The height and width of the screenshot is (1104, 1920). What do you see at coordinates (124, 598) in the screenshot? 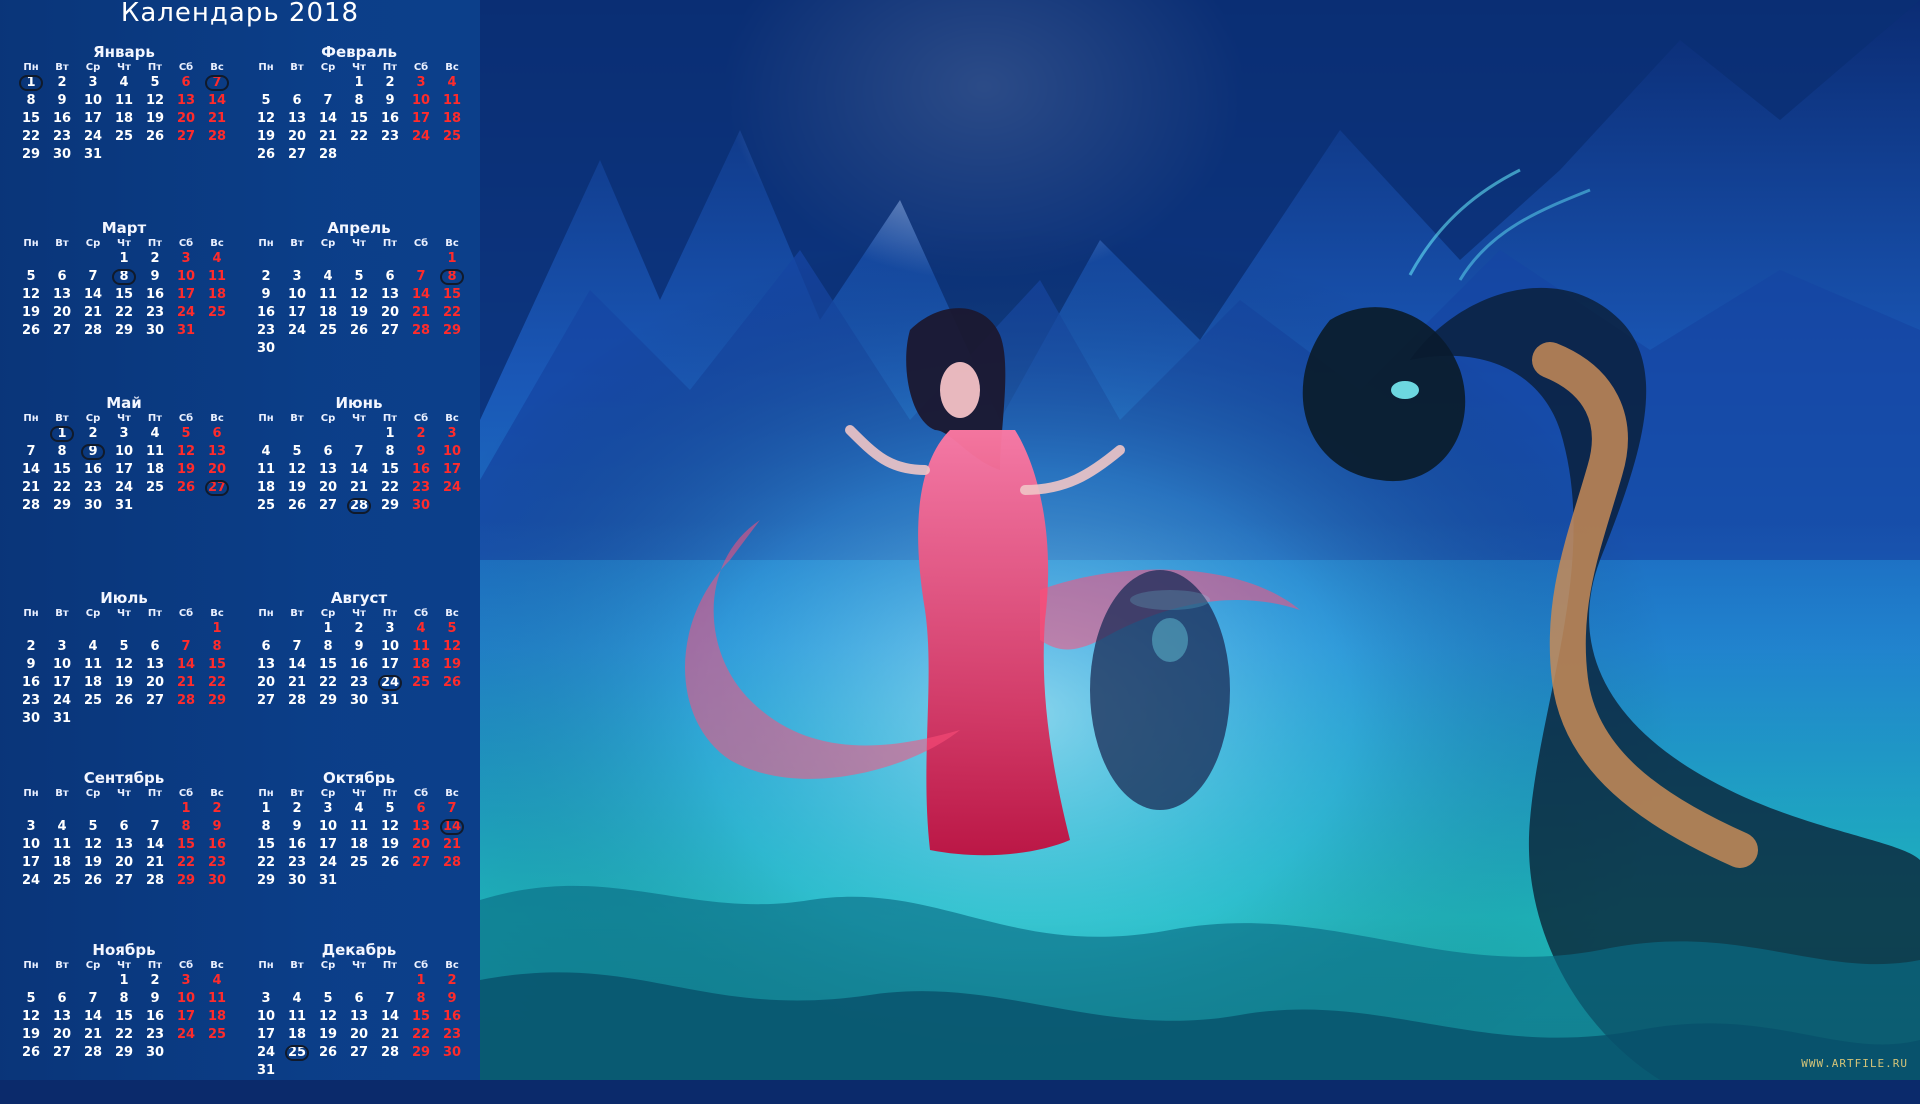
I see `month-name: Июль` at bounding box center [124, 598].